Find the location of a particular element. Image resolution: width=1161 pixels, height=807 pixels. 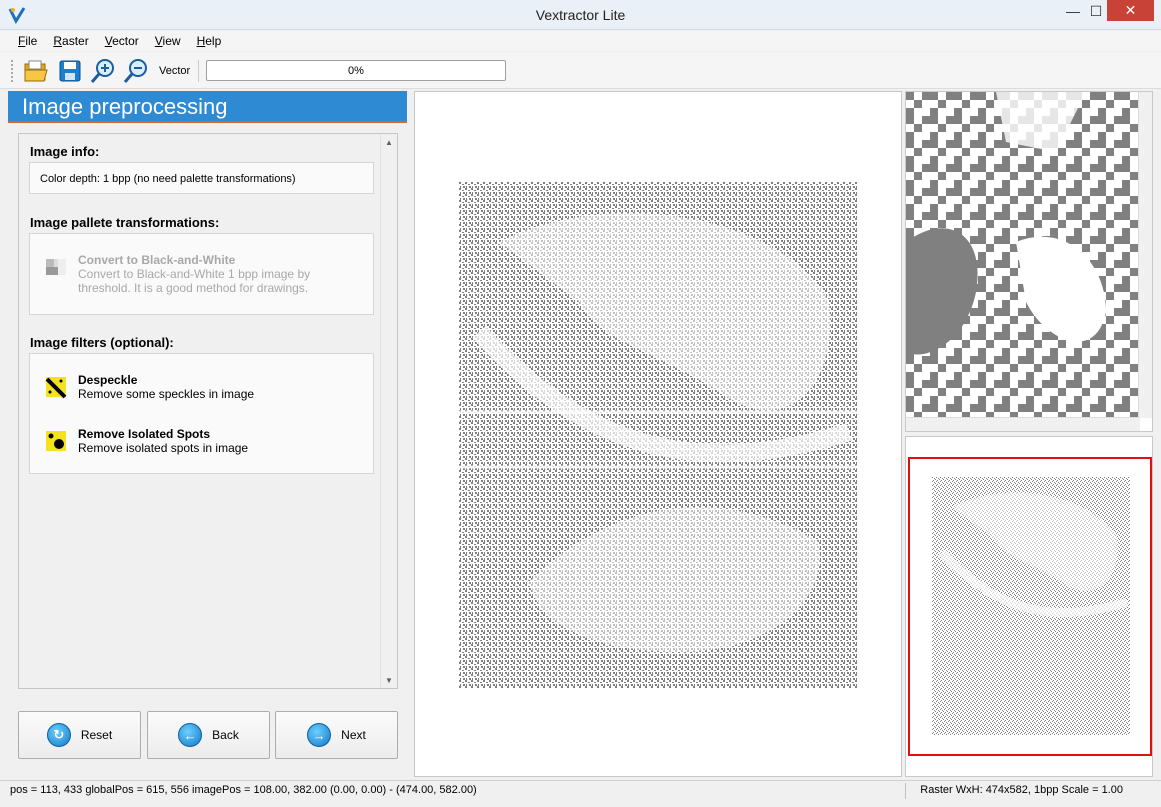

remove-spots-desc: Remove isolated spots in image is located at coordinates (163, 448).